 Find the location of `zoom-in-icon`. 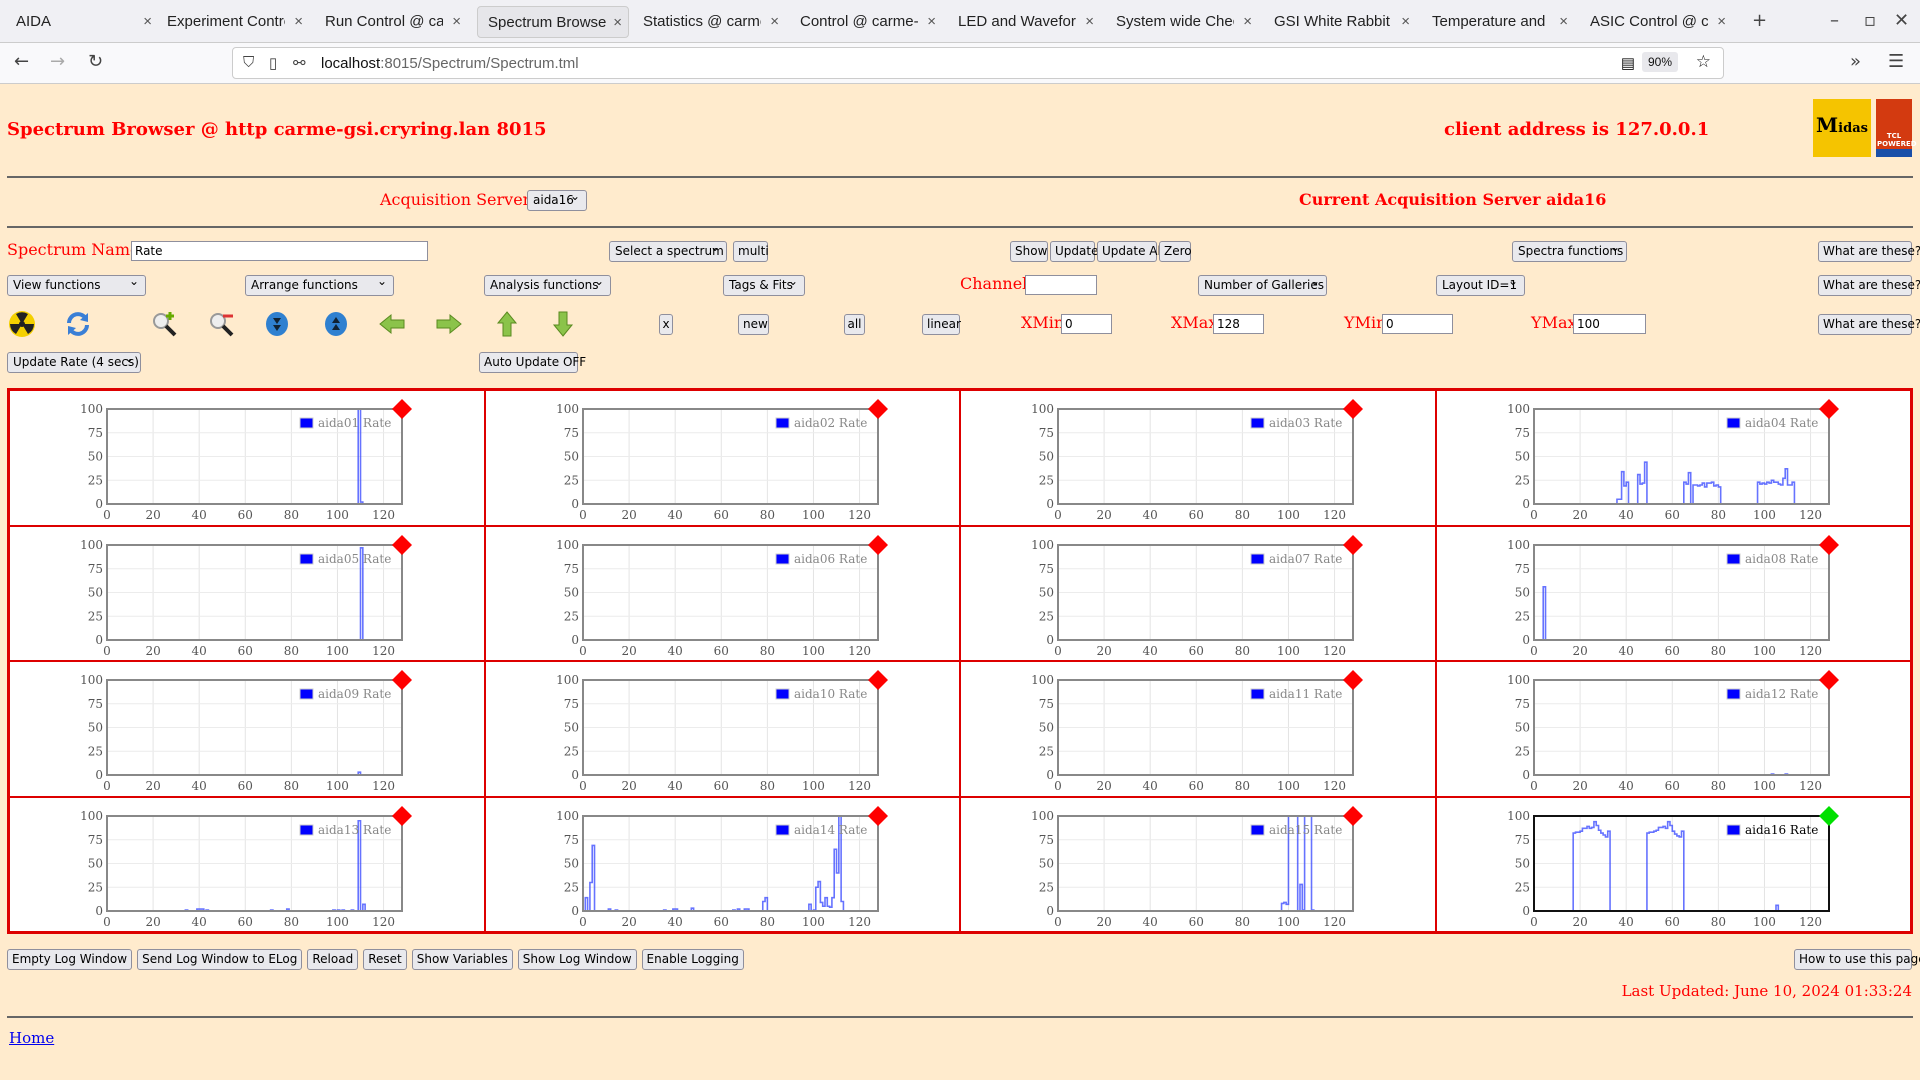

zoom-in-icon is located at coordinates (164, 324).